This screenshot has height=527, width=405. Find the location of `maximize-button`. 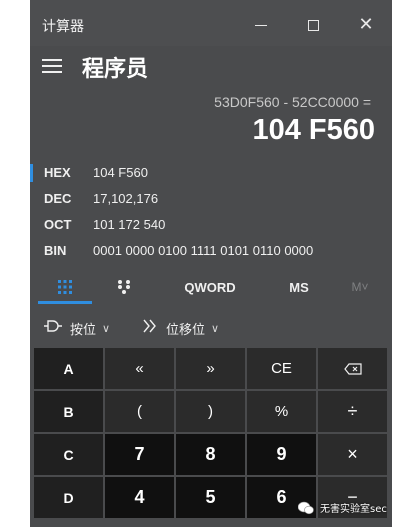

maximize-button is located at coordinates (313, 25).